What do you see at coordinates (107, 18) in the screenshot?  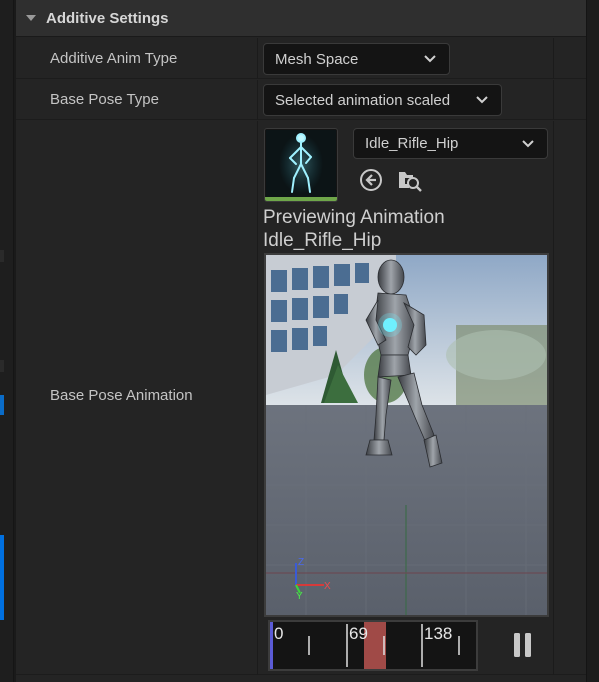 I see `section-title: Additive Settings` at bounding box center [107, 18].